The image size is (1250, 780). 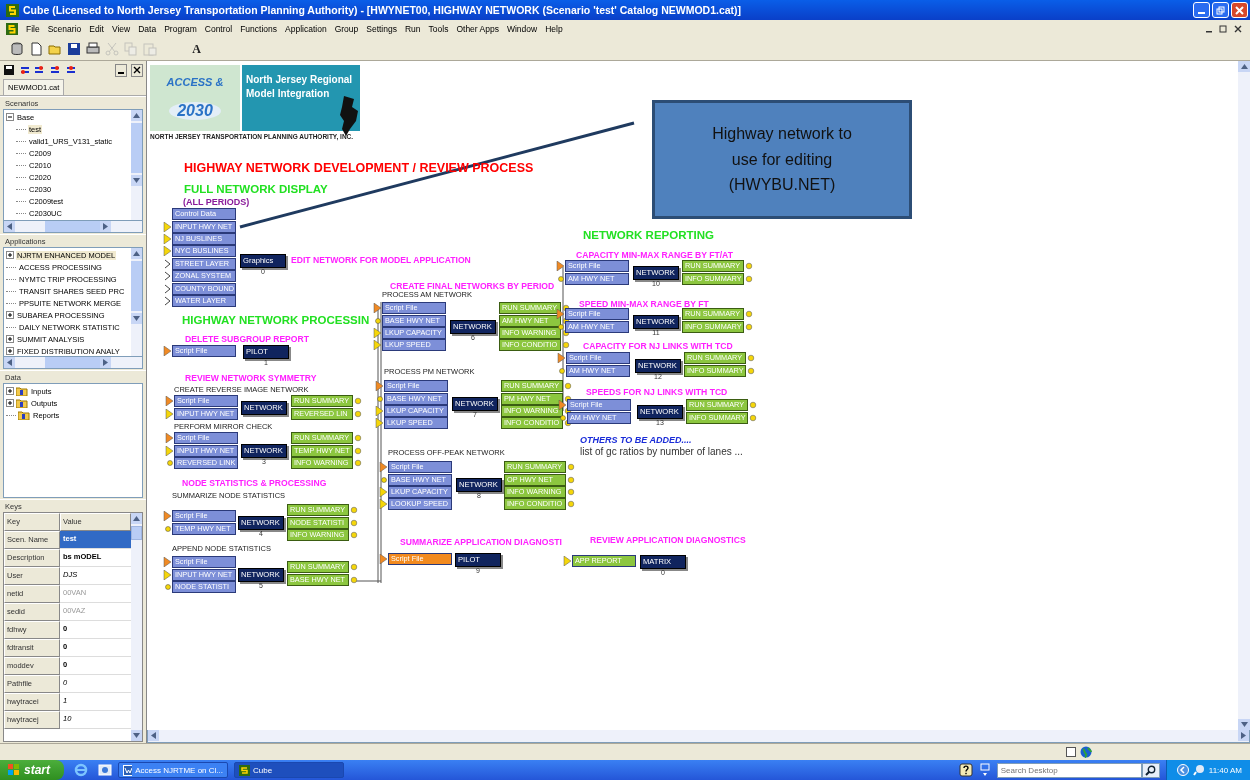 What do you see at coordinates (477, 29) in the screenshot?
I see `menu-item: Other Apps` at bounding box center [477, 29].